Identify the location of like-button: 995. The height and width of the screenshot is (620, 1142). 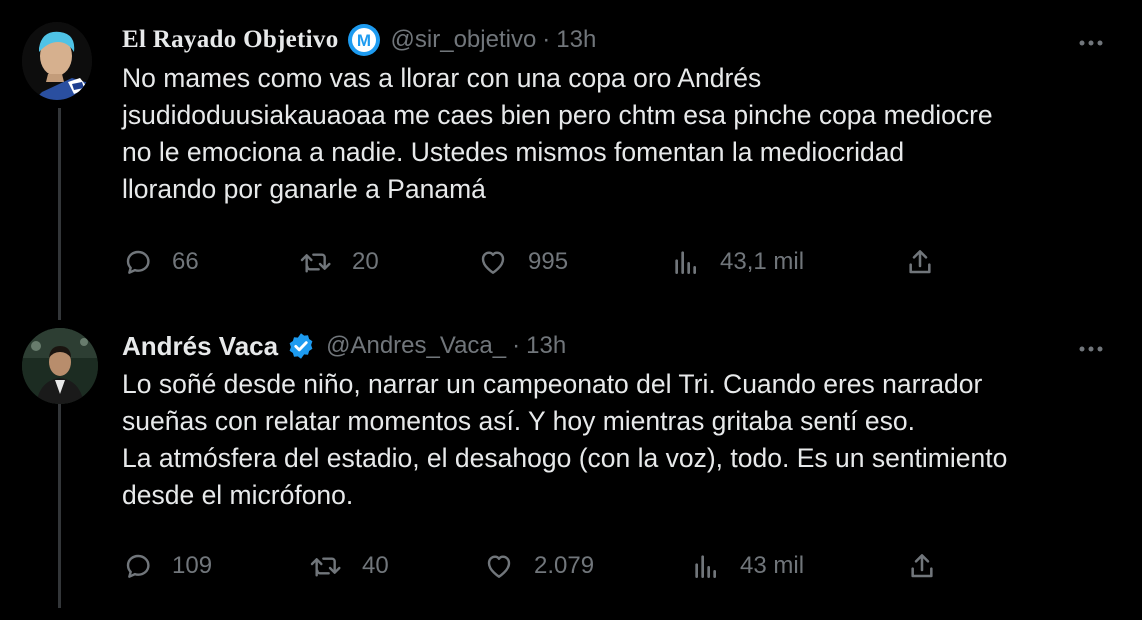
(522, 262).